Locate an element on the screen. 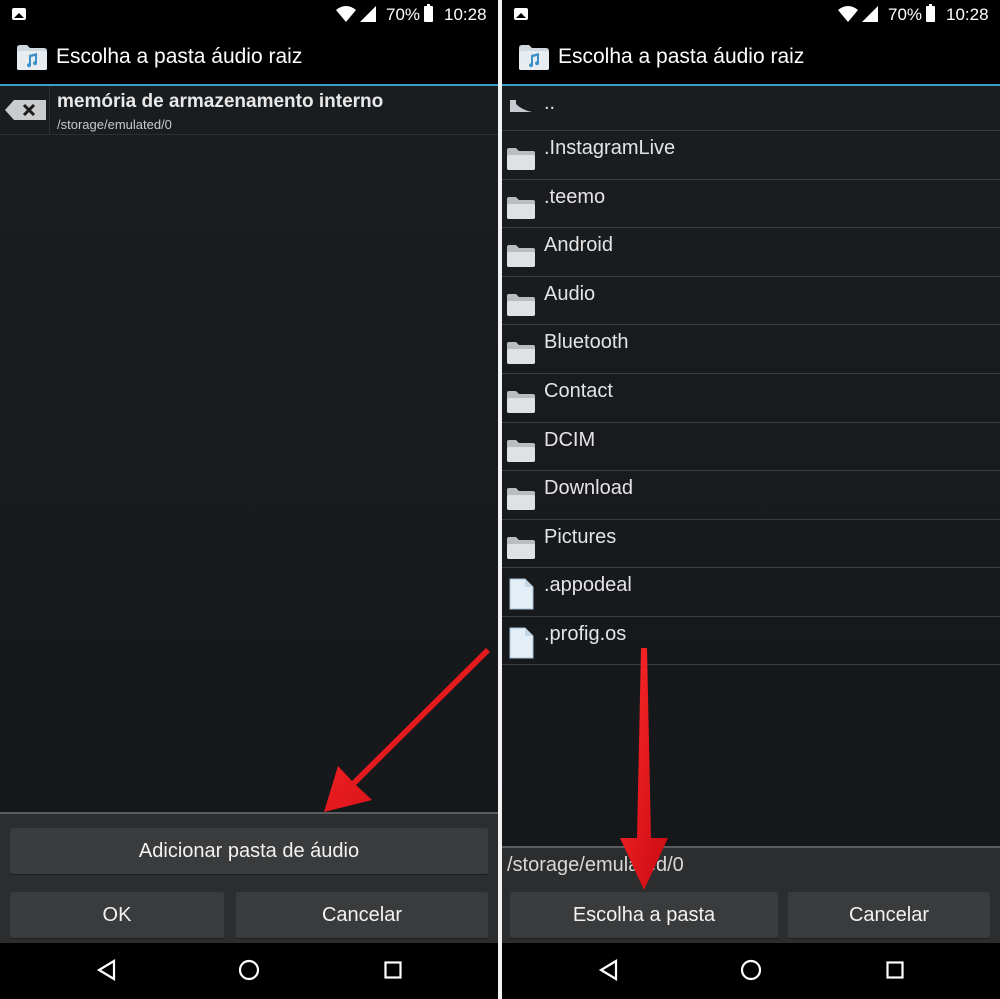 The width and height of the screenshot is (1000, 999). file-list-item: .teemo is located at coordinates (751, 203).